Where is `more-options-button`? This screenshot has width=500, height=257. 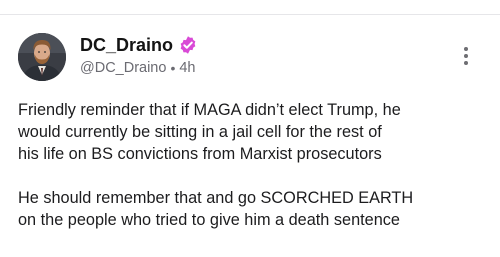 more-options-button is located at coordinates (466, 56).